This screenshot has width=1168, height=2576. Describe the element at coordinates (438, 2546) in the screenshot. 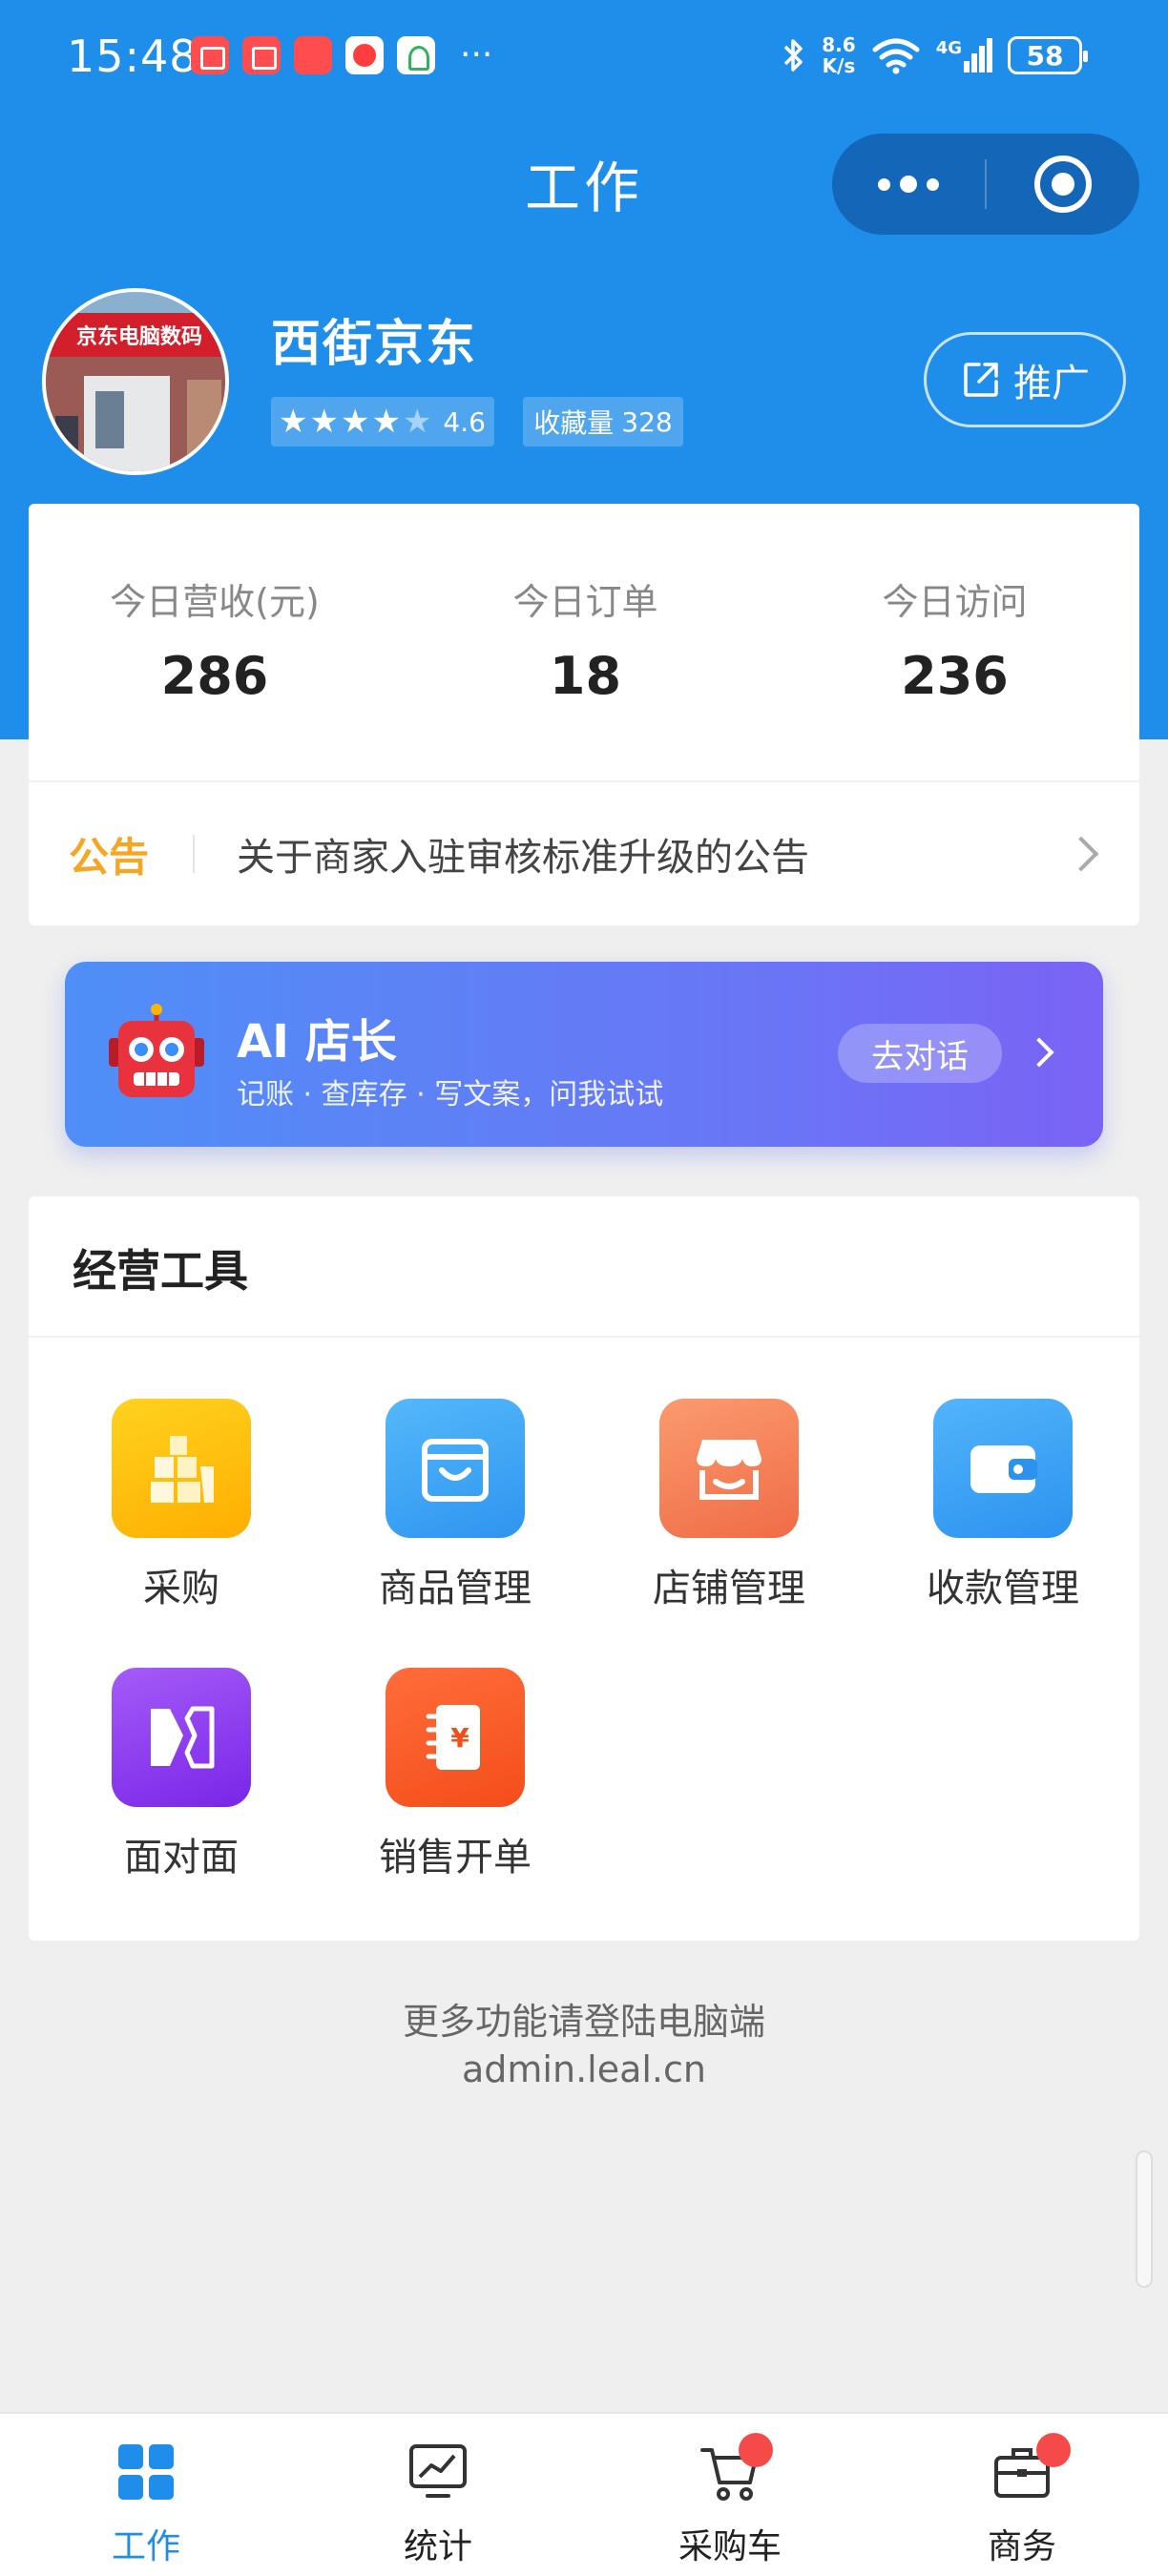

I see `tab-label: 统计` at that location.